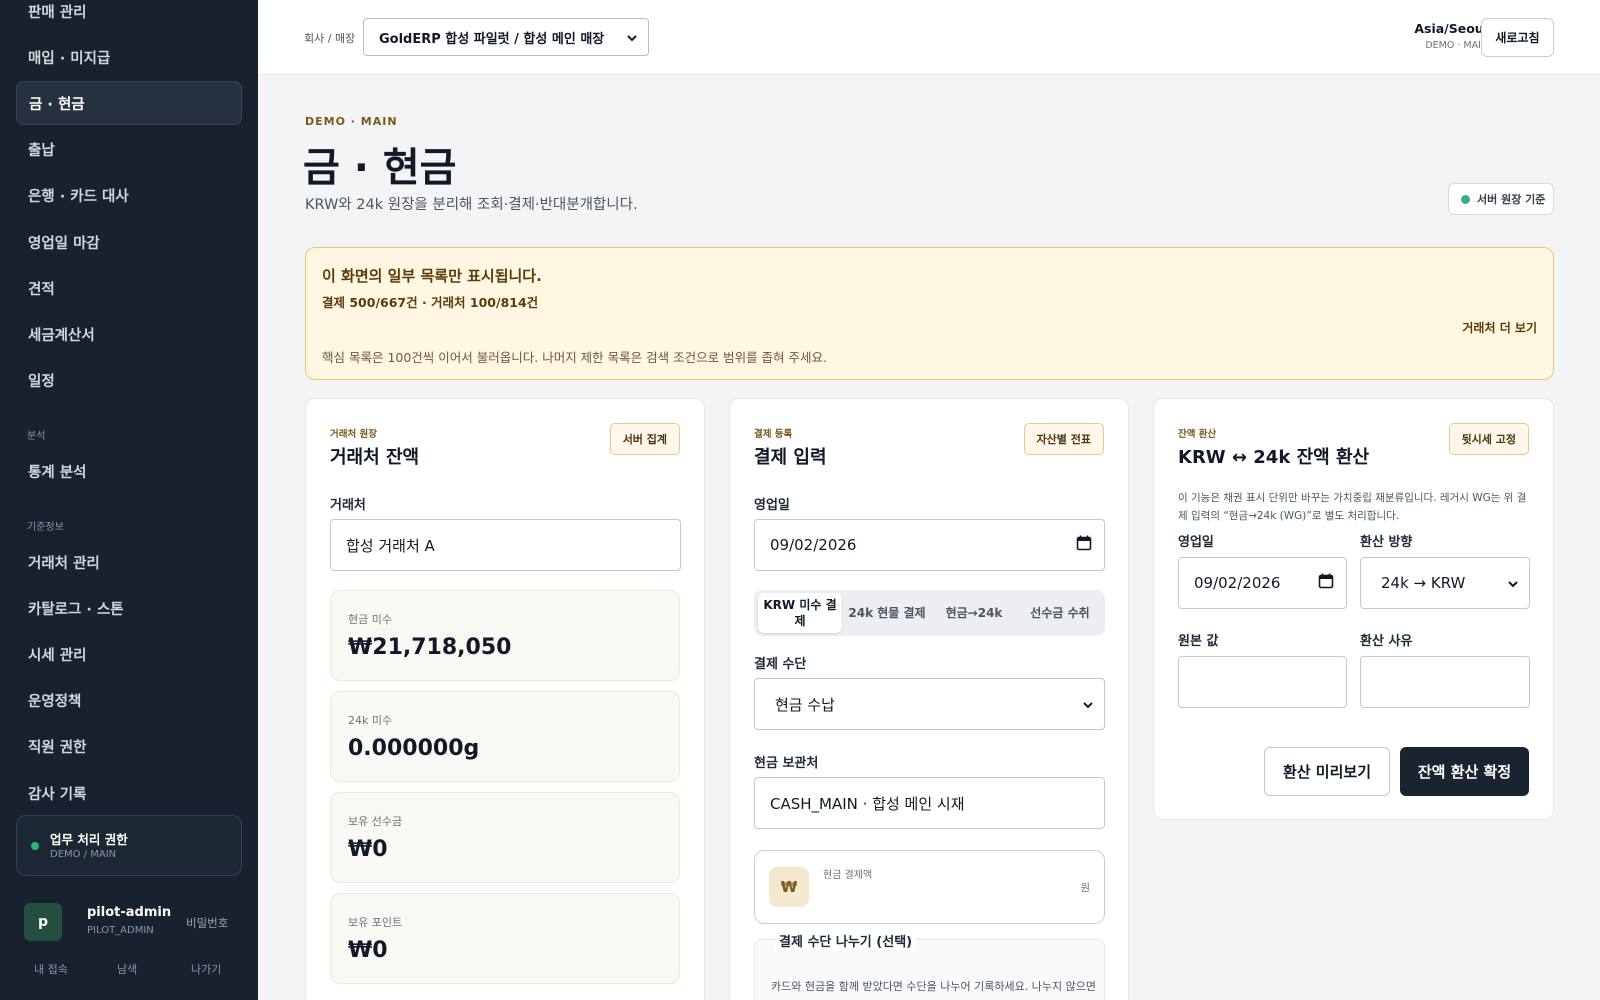 This screenshot has width=1600, height=1000. I want to click on stat-cash-receivable: 현금 미수 ₩21,718,050, so click(505, 635).